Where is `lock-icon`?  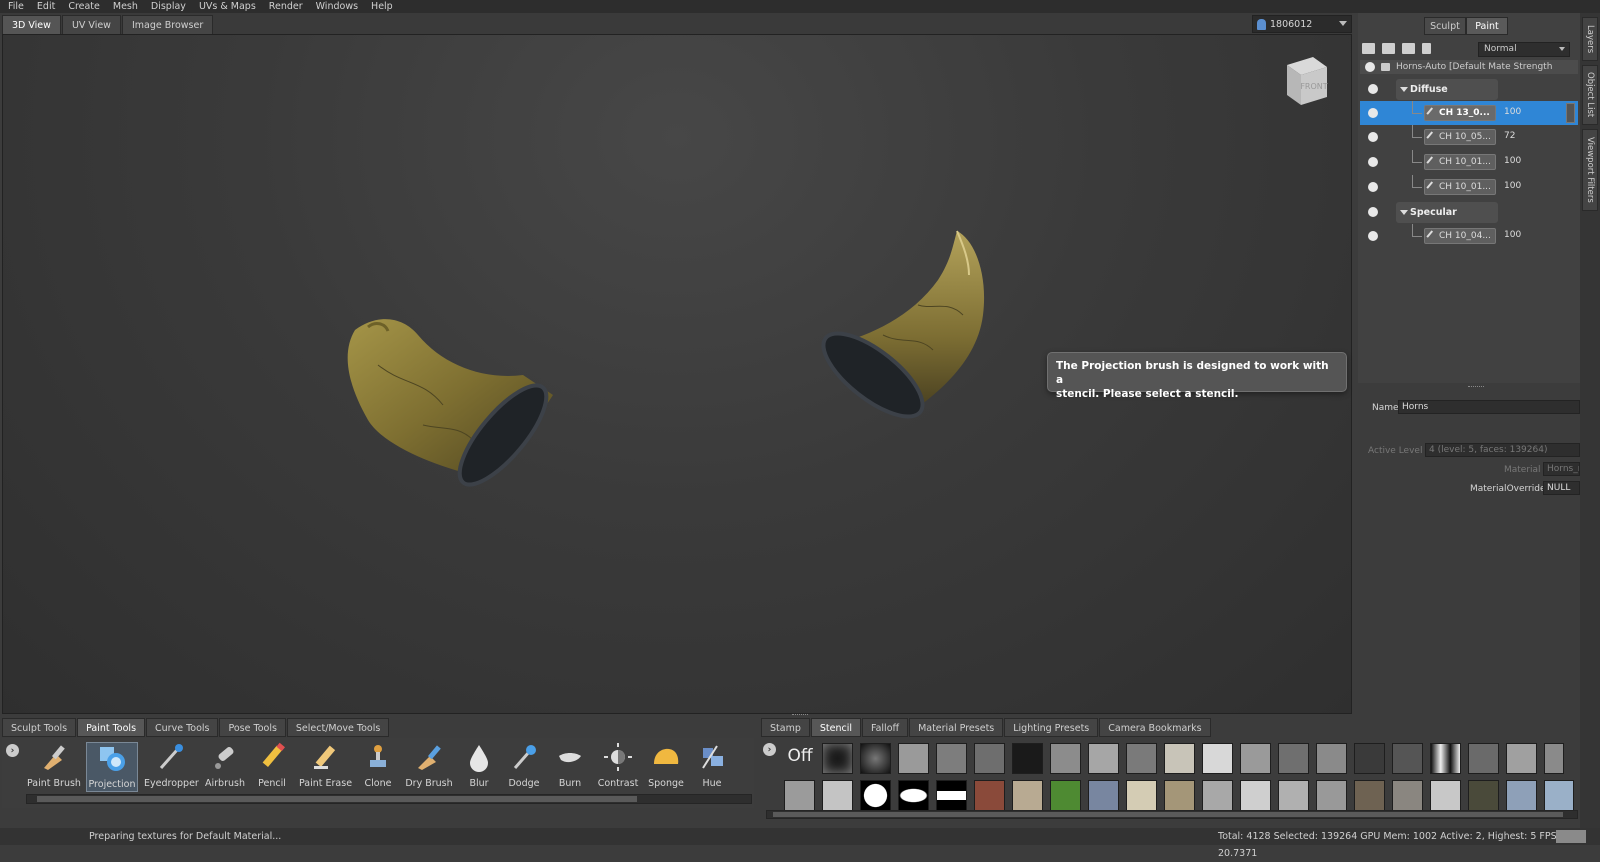 lock-icon is located at coordinates (1385, 67).